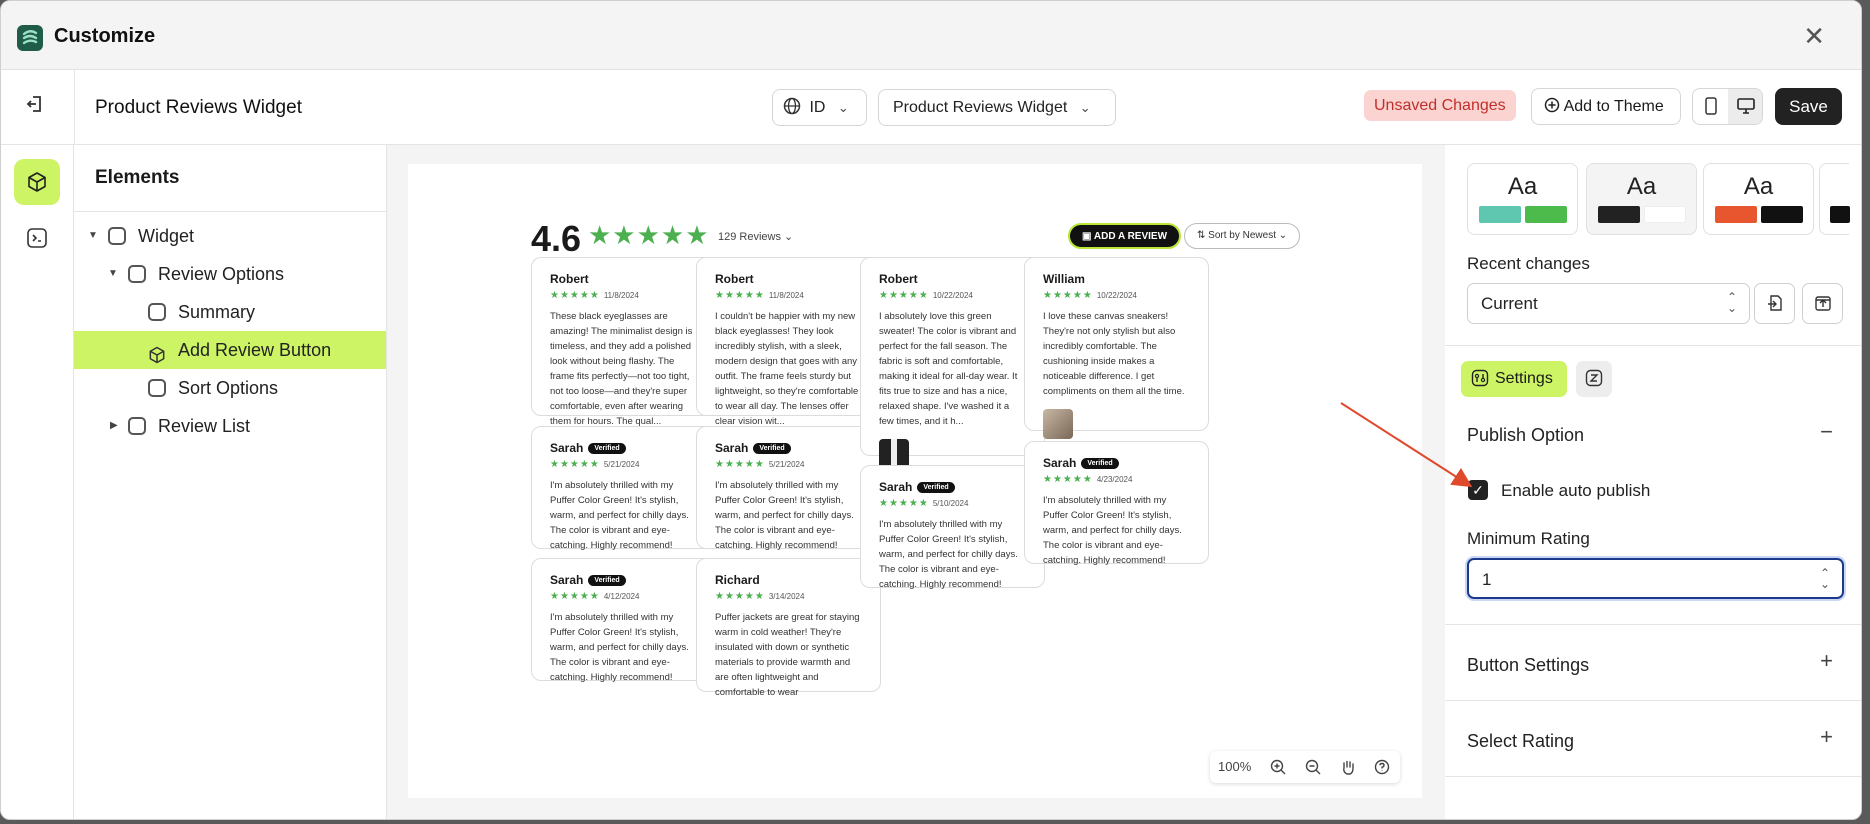 Image resolution: width=1870 pixels, height=824 pixels. What do you see at coordinates (1826, 432) in the screenshot?
I see `collapse-icon: −` at bounding box center [1826, 432].